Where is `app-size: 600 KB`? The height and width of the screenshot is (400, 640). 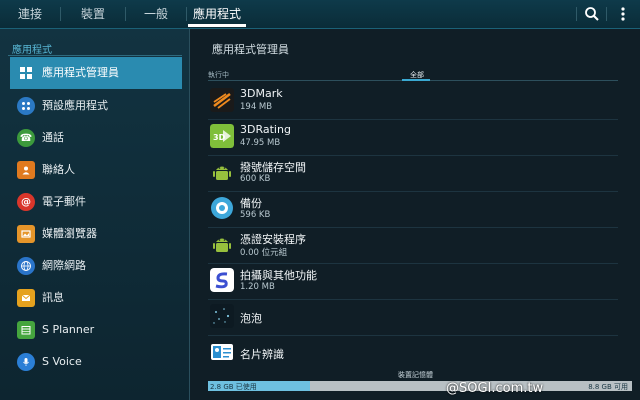
app-size: 600 KB is located at coordinates (255, 179).